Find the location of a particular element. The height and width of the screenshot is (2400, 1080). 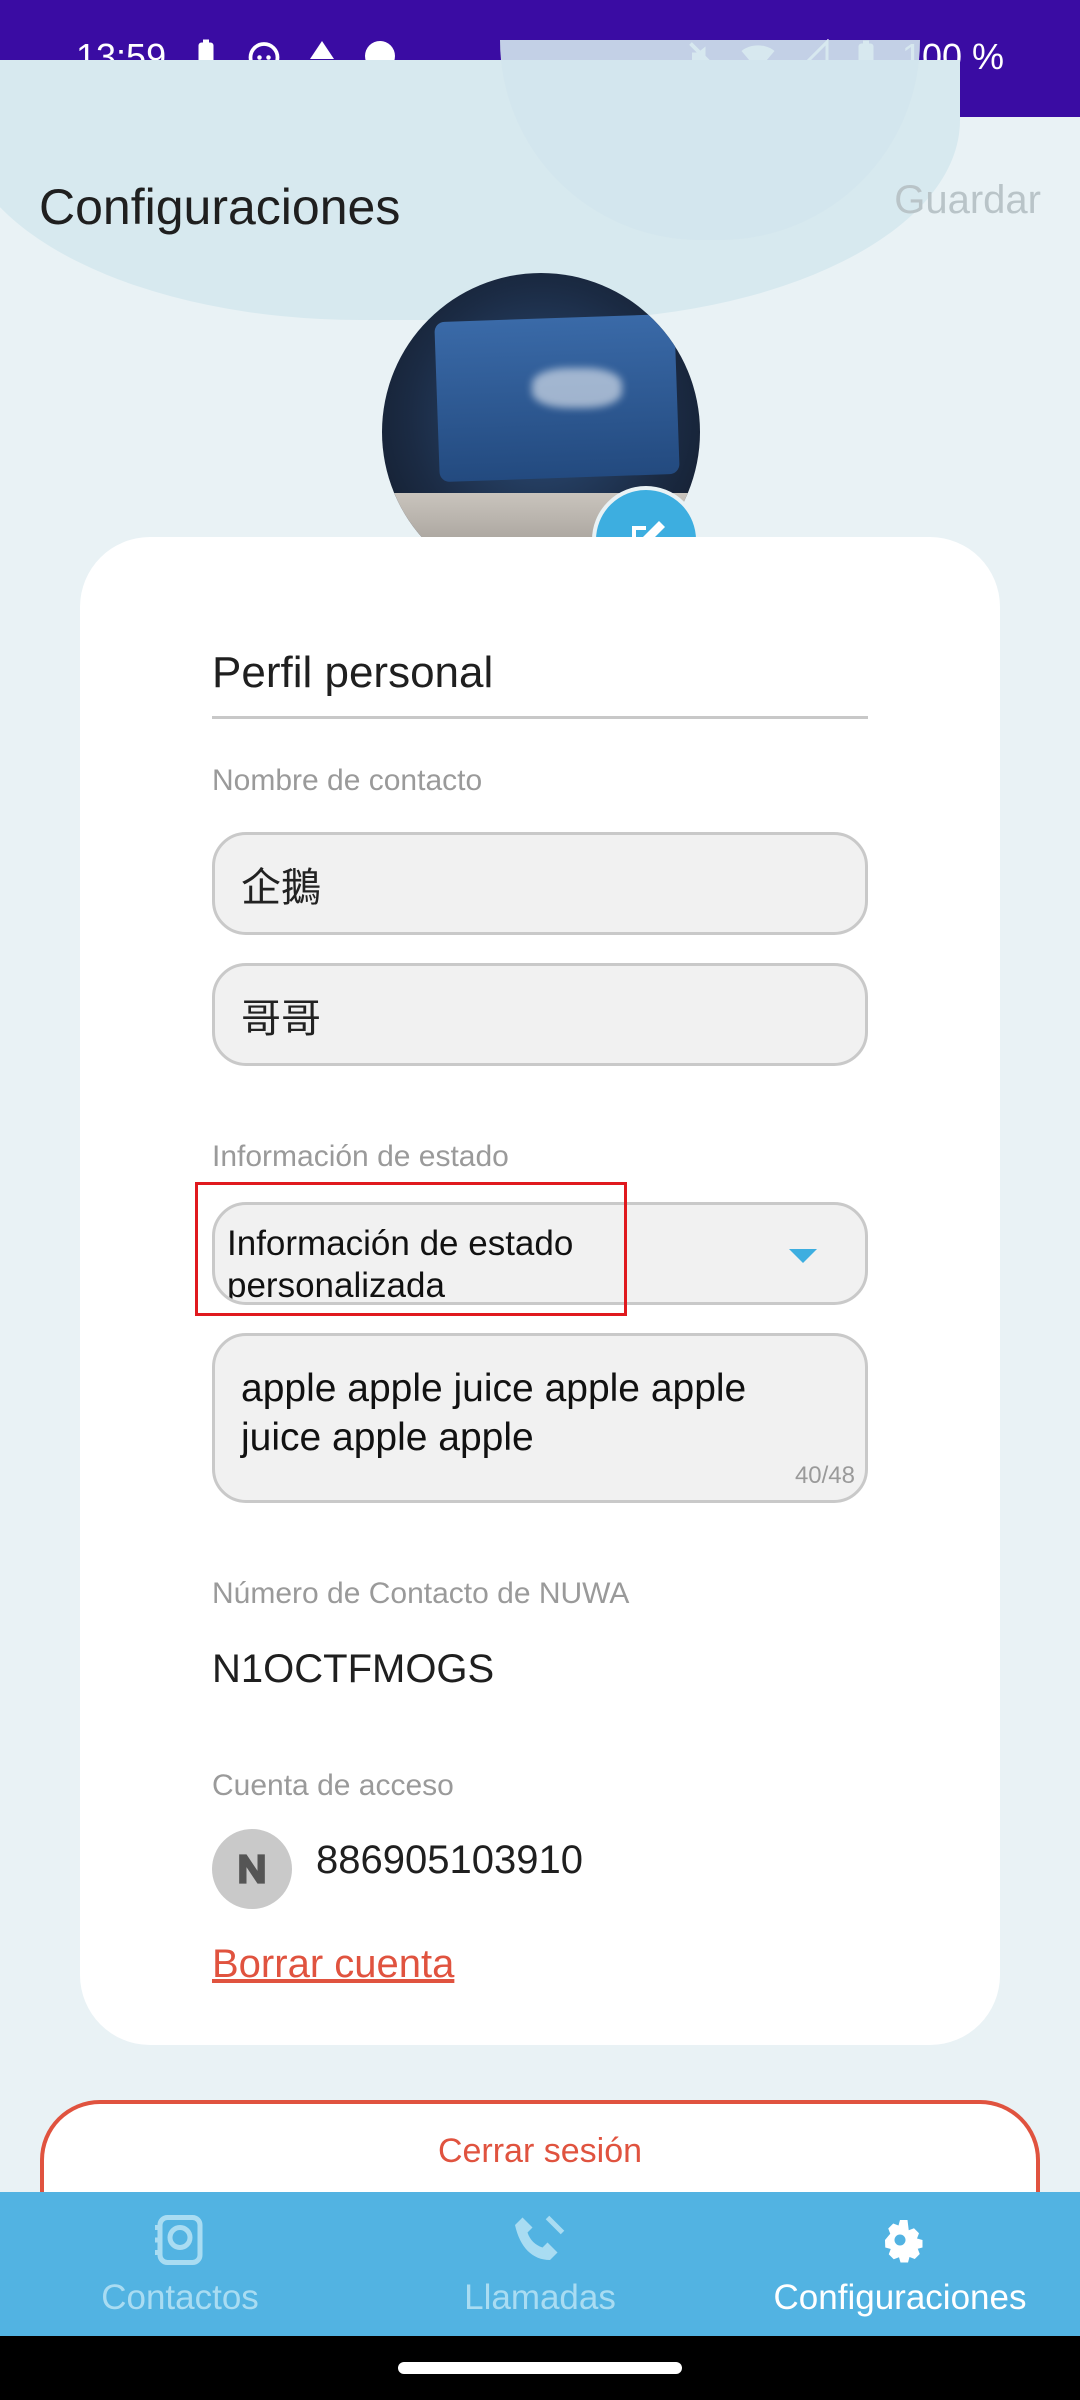

section-title: Perfil personal is located at coordinates (353, 672).